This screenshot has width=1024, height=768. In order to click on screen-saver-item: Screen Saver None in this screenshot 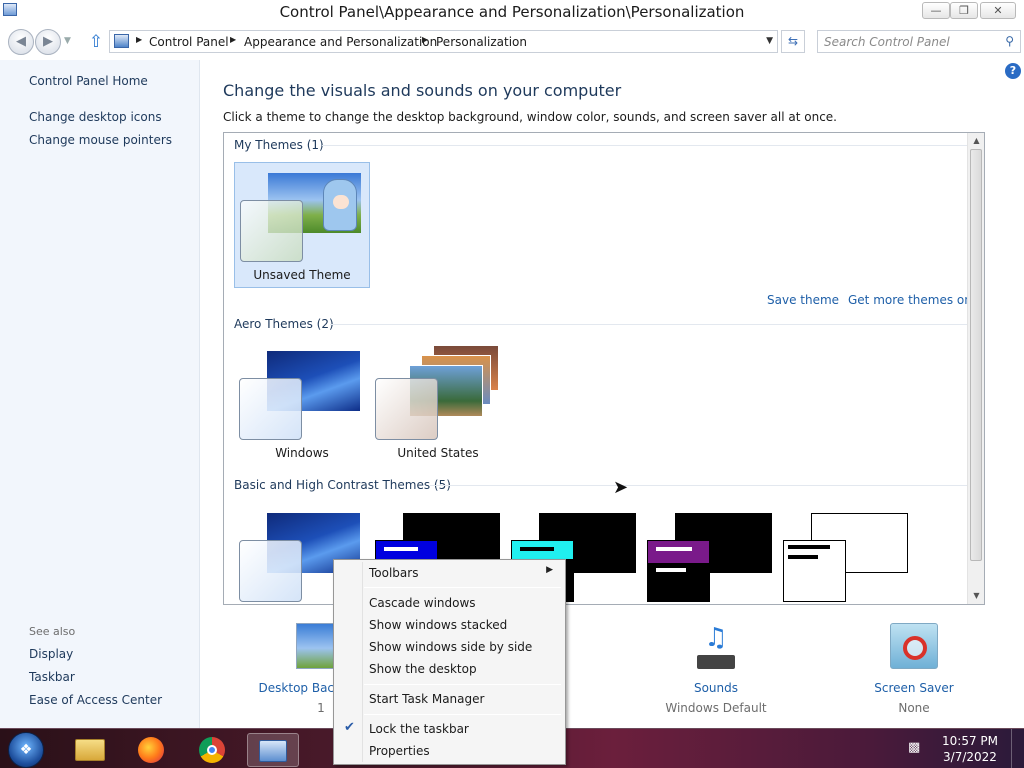, I will do `click(914, 669)`.